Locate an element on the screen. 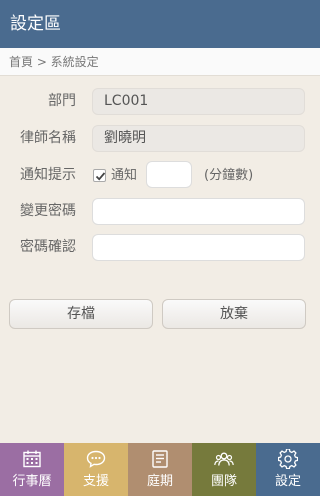  tab-court-dates: 庭期 is located at coordinates (160, 469).